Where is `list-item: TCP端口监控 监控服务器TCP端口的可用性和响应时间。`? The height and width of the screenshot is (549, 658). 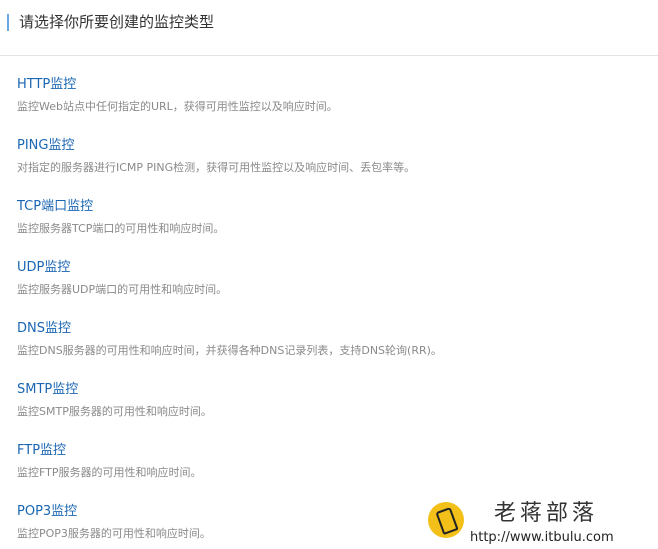 list-item: TCP端口监控 监控服务器TCP端口的可用性和响应时间。 is located at coordinates (332, 228).